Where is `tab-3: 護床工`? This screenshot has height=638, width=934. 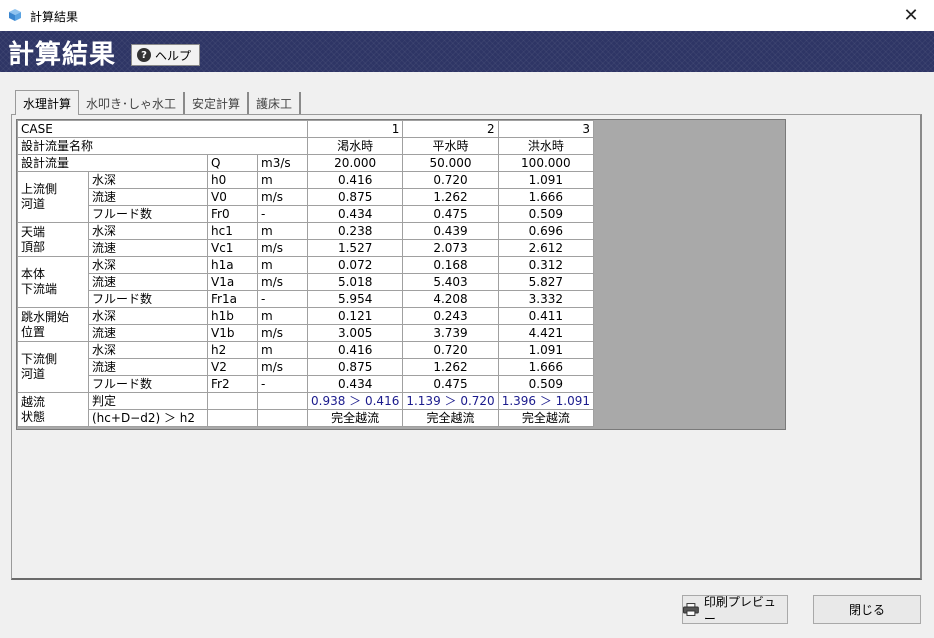 tab-3: 護床工 is located at coordinates (275, 103).